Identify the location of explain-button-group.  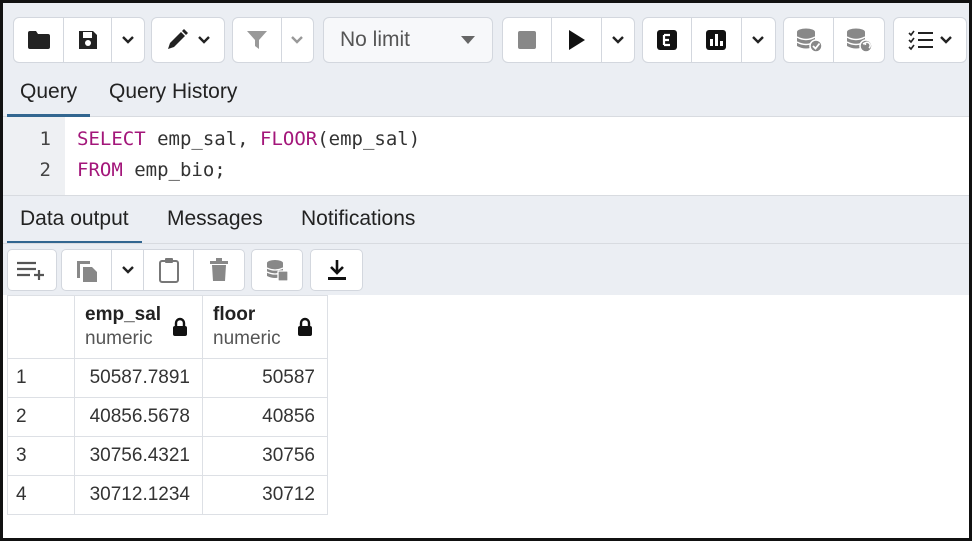
(709, 40).